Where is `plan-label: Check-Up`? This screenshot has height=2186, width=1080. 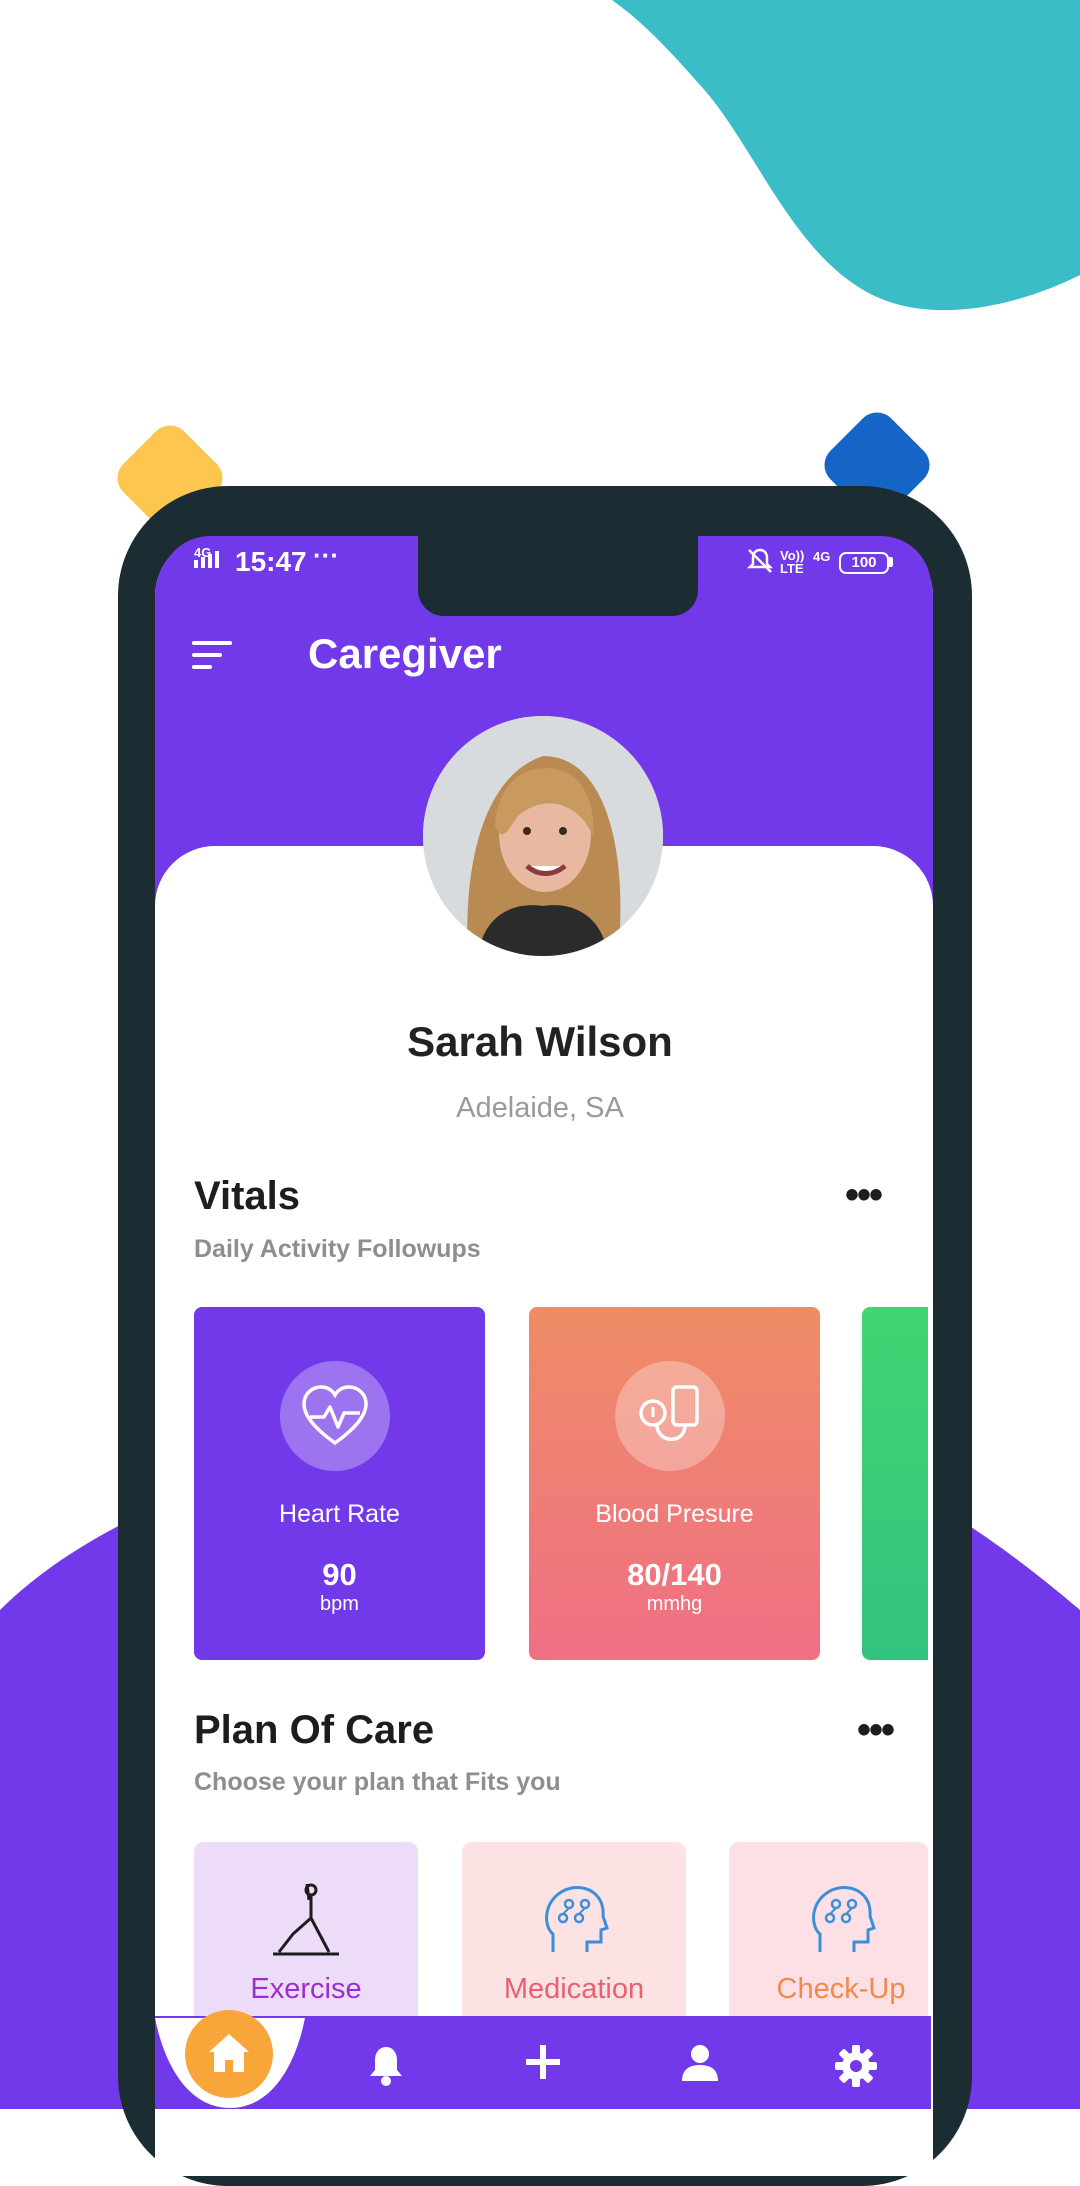
plan-label: Check-Up is located at coordinates (841, 1989).